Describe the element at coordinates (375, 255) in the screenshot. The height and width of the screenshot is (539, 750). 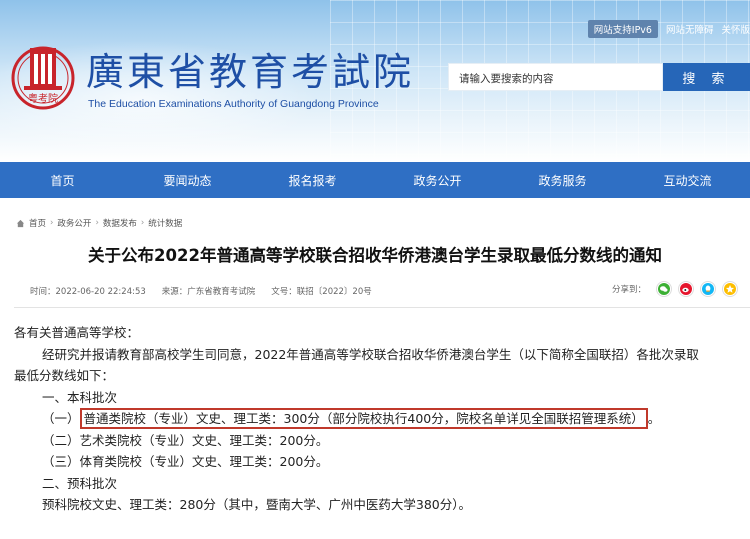
I see `article-title: 关于公布2022年普通高等学校联合招收华侨港澳台学生录取最低分数线的通知` at that location.